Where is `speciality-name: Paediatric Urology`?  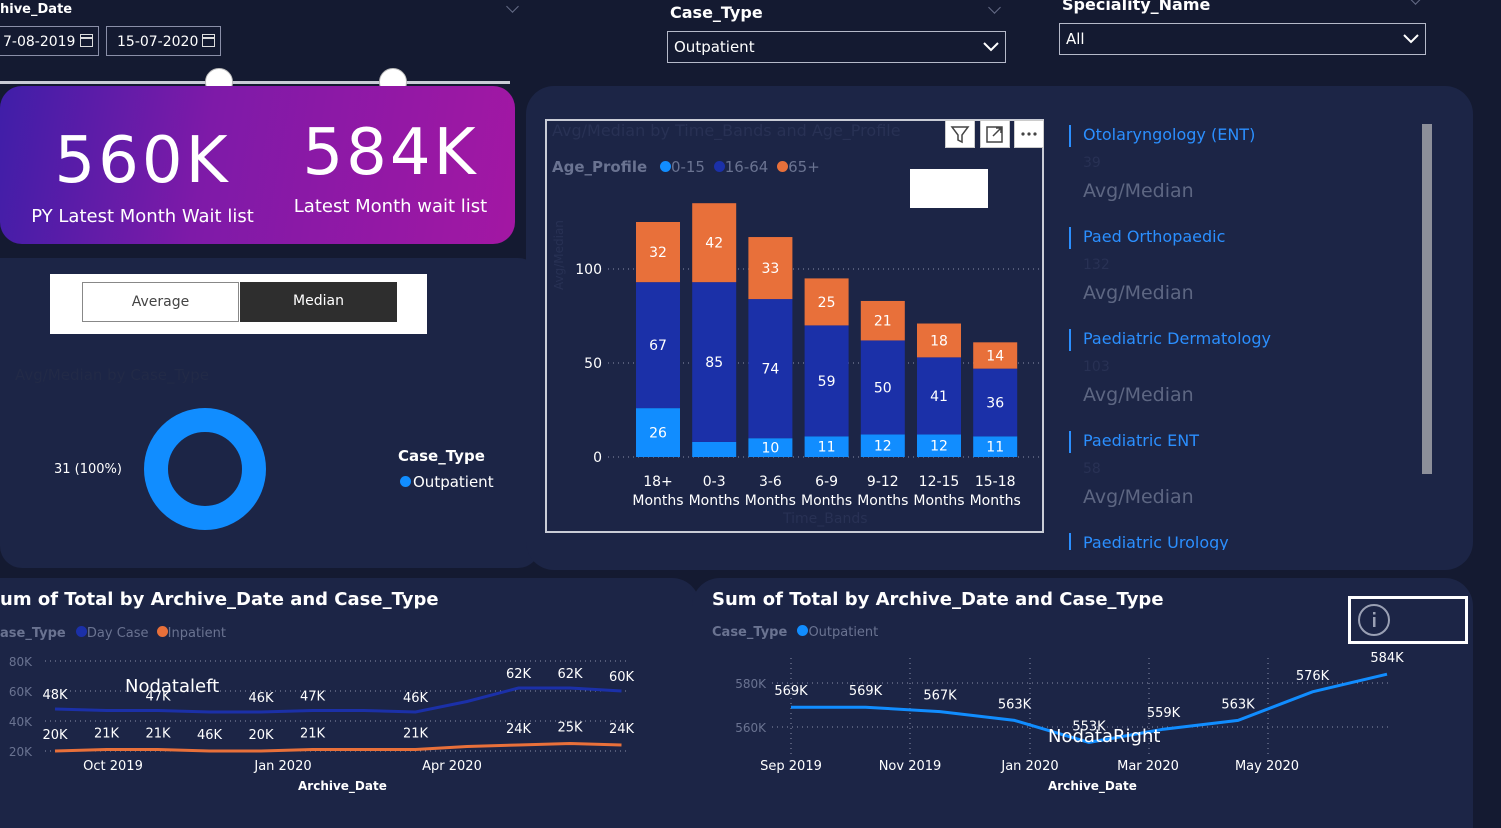 speciality-name: Paediatric Urology is located at coordinates (1156, 541).